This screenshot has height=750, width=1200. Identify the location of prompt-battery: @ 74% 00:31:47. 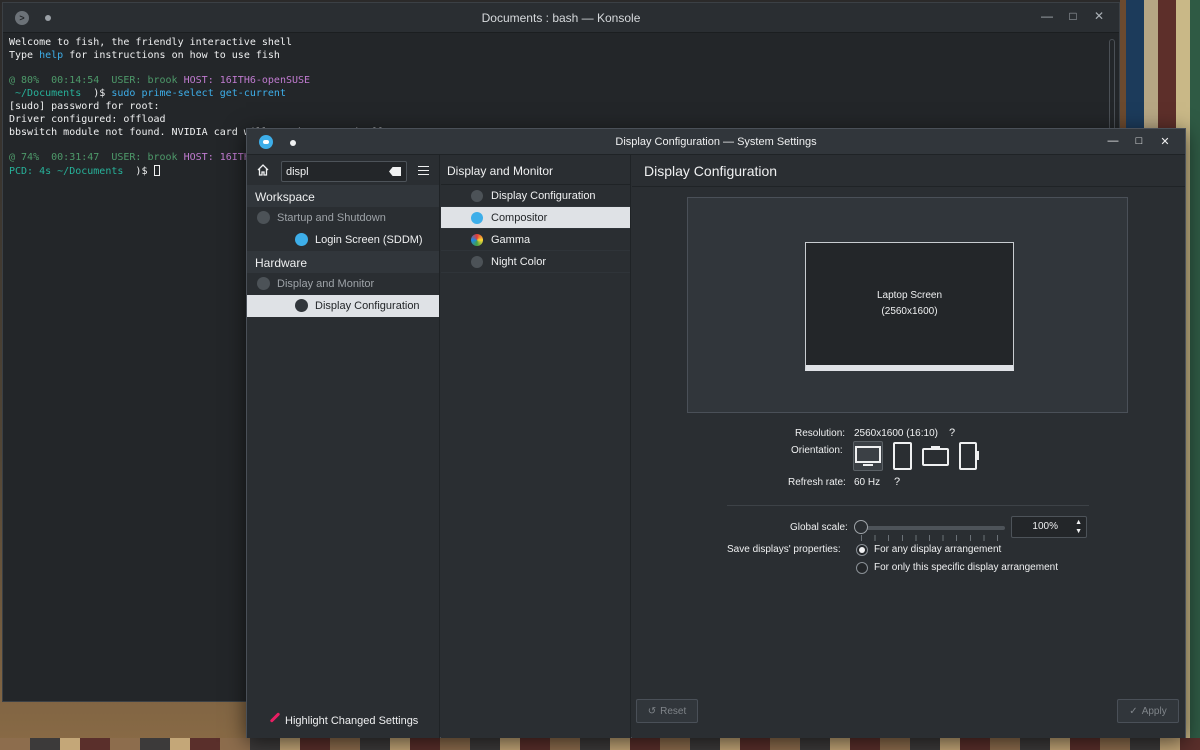
(54, 158).